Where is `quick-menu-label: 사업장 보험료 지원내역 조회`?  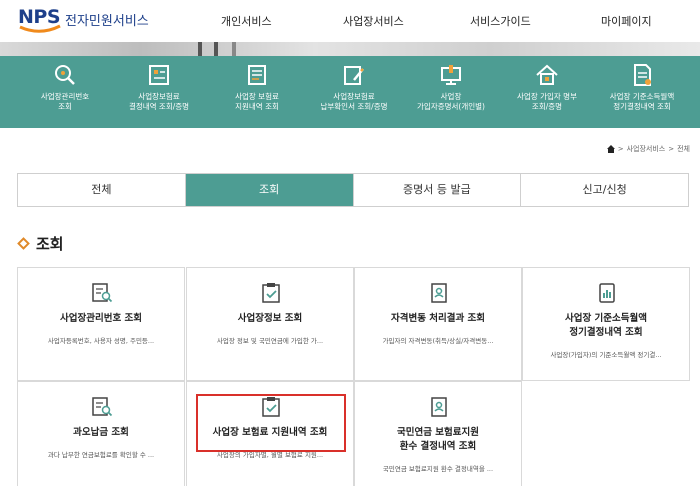
quick-menu-label: 사업장 보험료 지원내역 조회 is located at coordinates (257, 101).